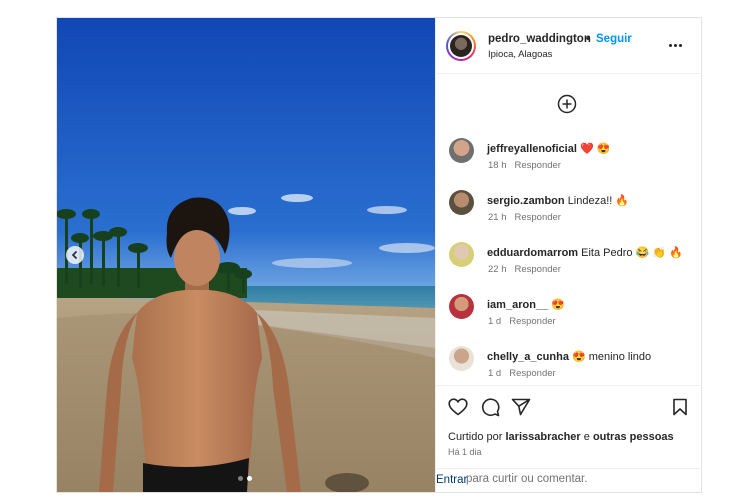 This screenshot has height=500, width=750. I want to click on comment-item: jeffreyallenoficial ❤️ 😍 18 h Responder, so click(571, 160).